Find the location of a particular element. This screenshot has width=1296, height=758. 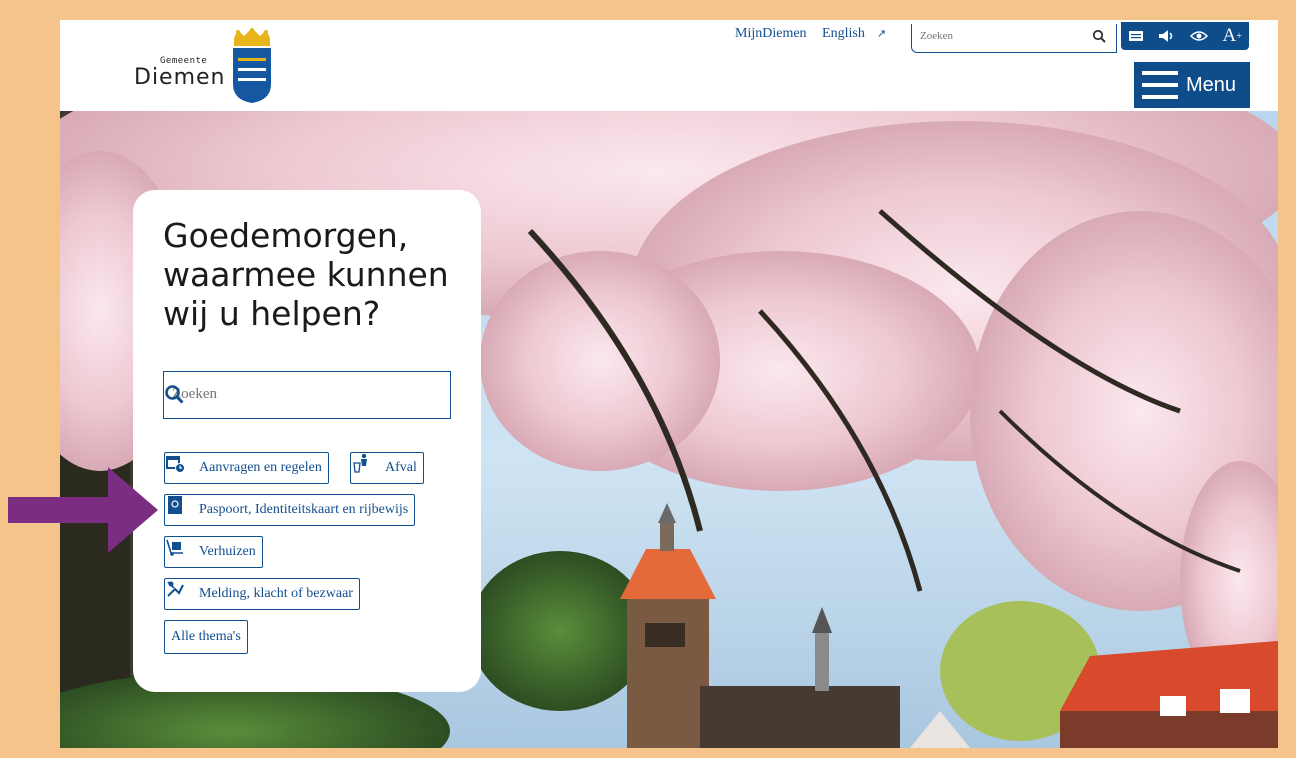

accessibility-toolbar: A + is located at coordinates (1185, 36).